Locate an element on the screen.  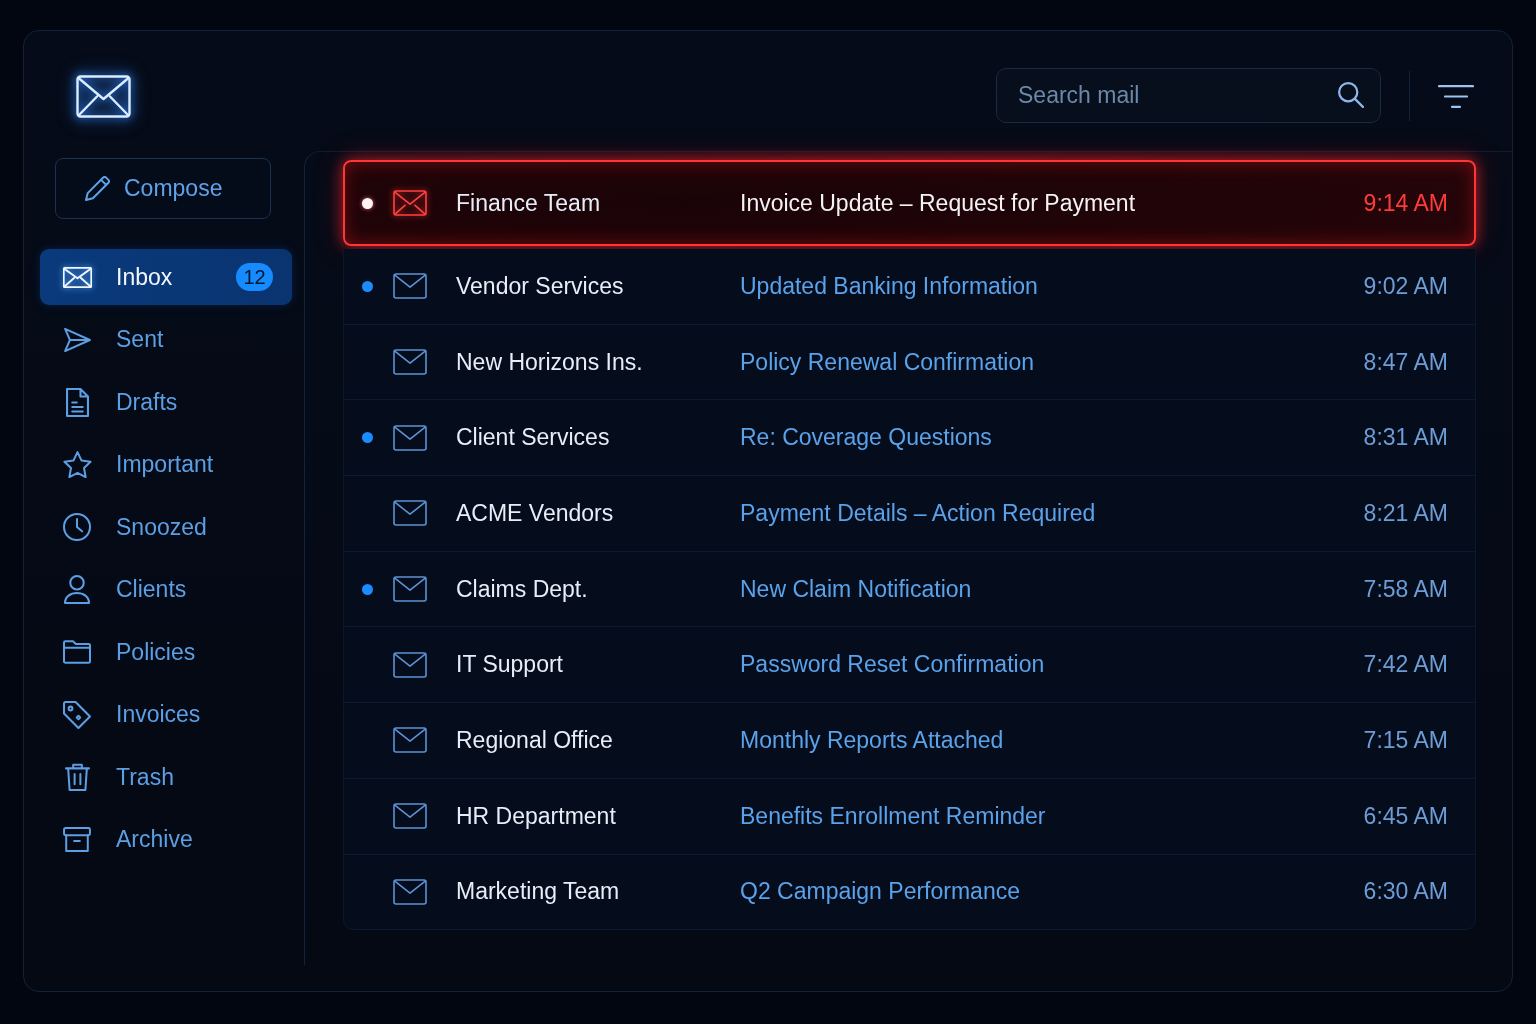
message-subject: New Claim Notification is located at coordinates (856, 589).